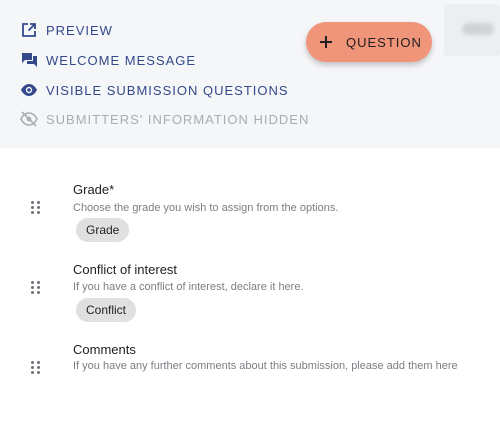 The height and width of the screenshot is (426, 500). I want to click on open-external-icon, so click(29, 30).